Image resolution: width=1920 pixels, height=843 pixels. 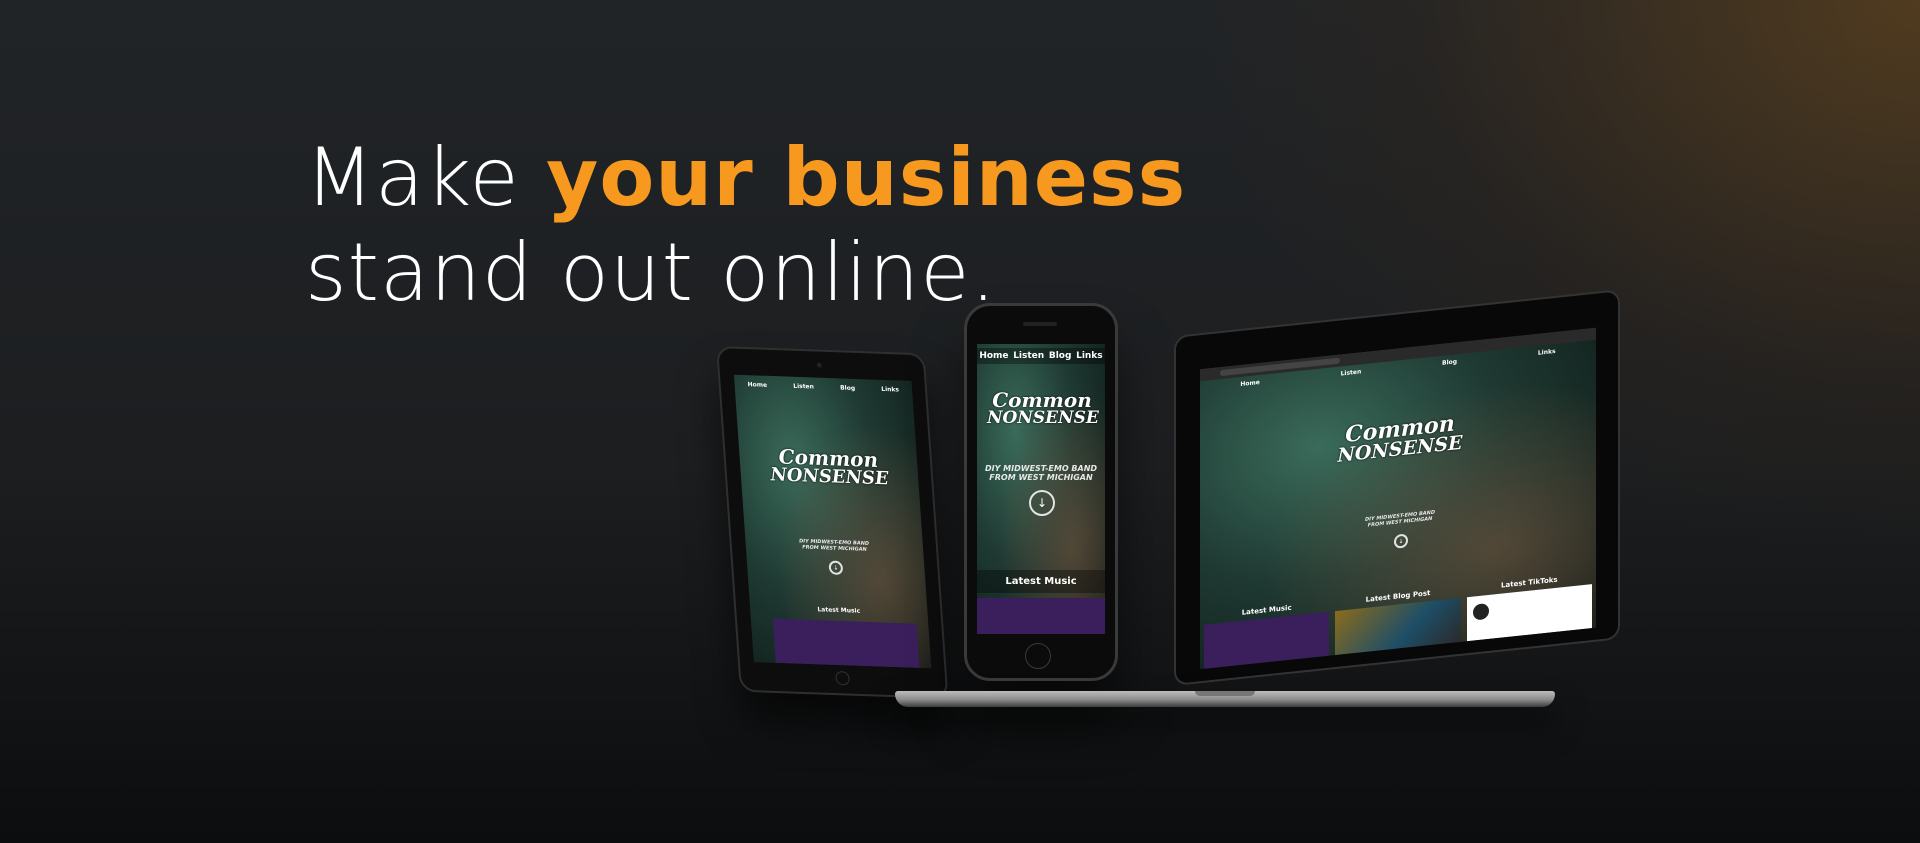 I want to click on avatar, so click(x=1480, y=611).